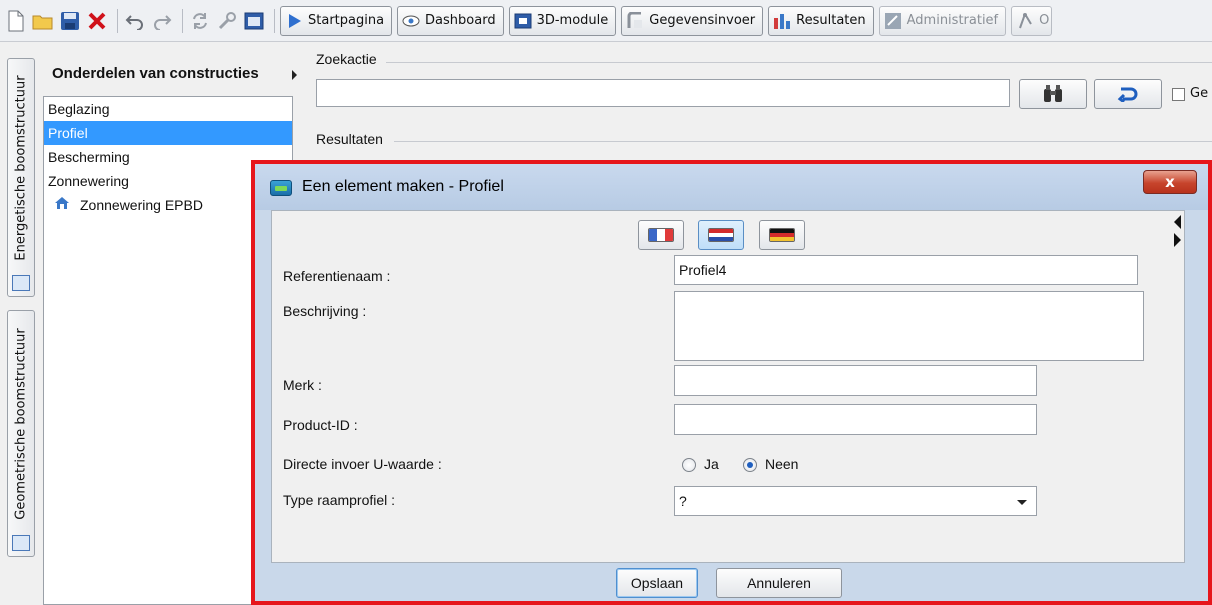  What do you see at coordinates (1044, 20) in the screenshot?
I see `button-label: O` at bounding box center [1044, 20].